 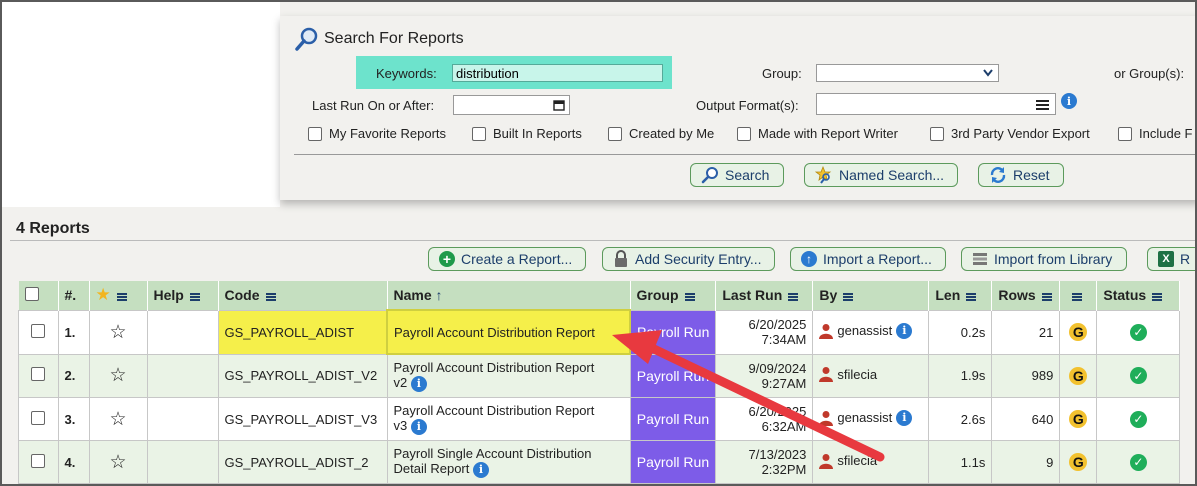 I want to click on report-writer-checkbox: Made with Report Writer, so click(x=817, y=133).